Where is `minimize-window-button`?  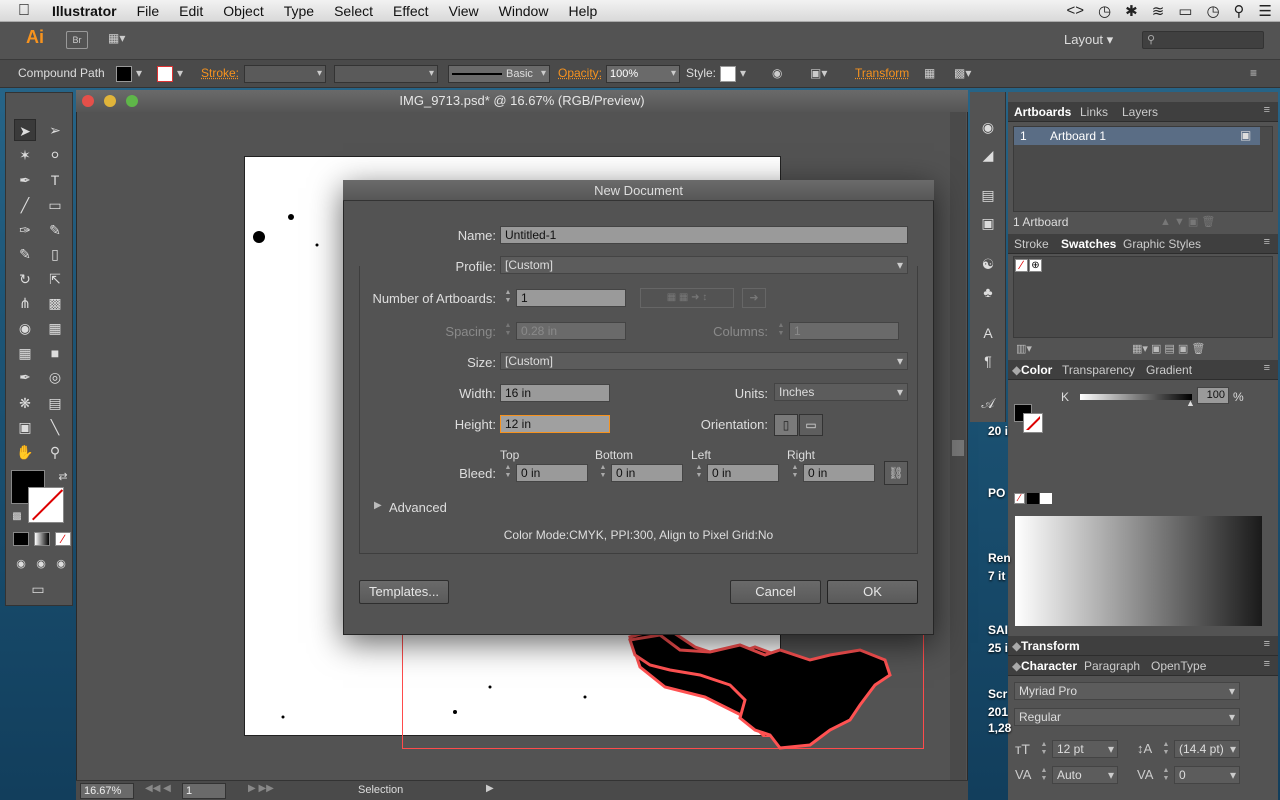 minimize-window-button is located at coordinates (110, 101).